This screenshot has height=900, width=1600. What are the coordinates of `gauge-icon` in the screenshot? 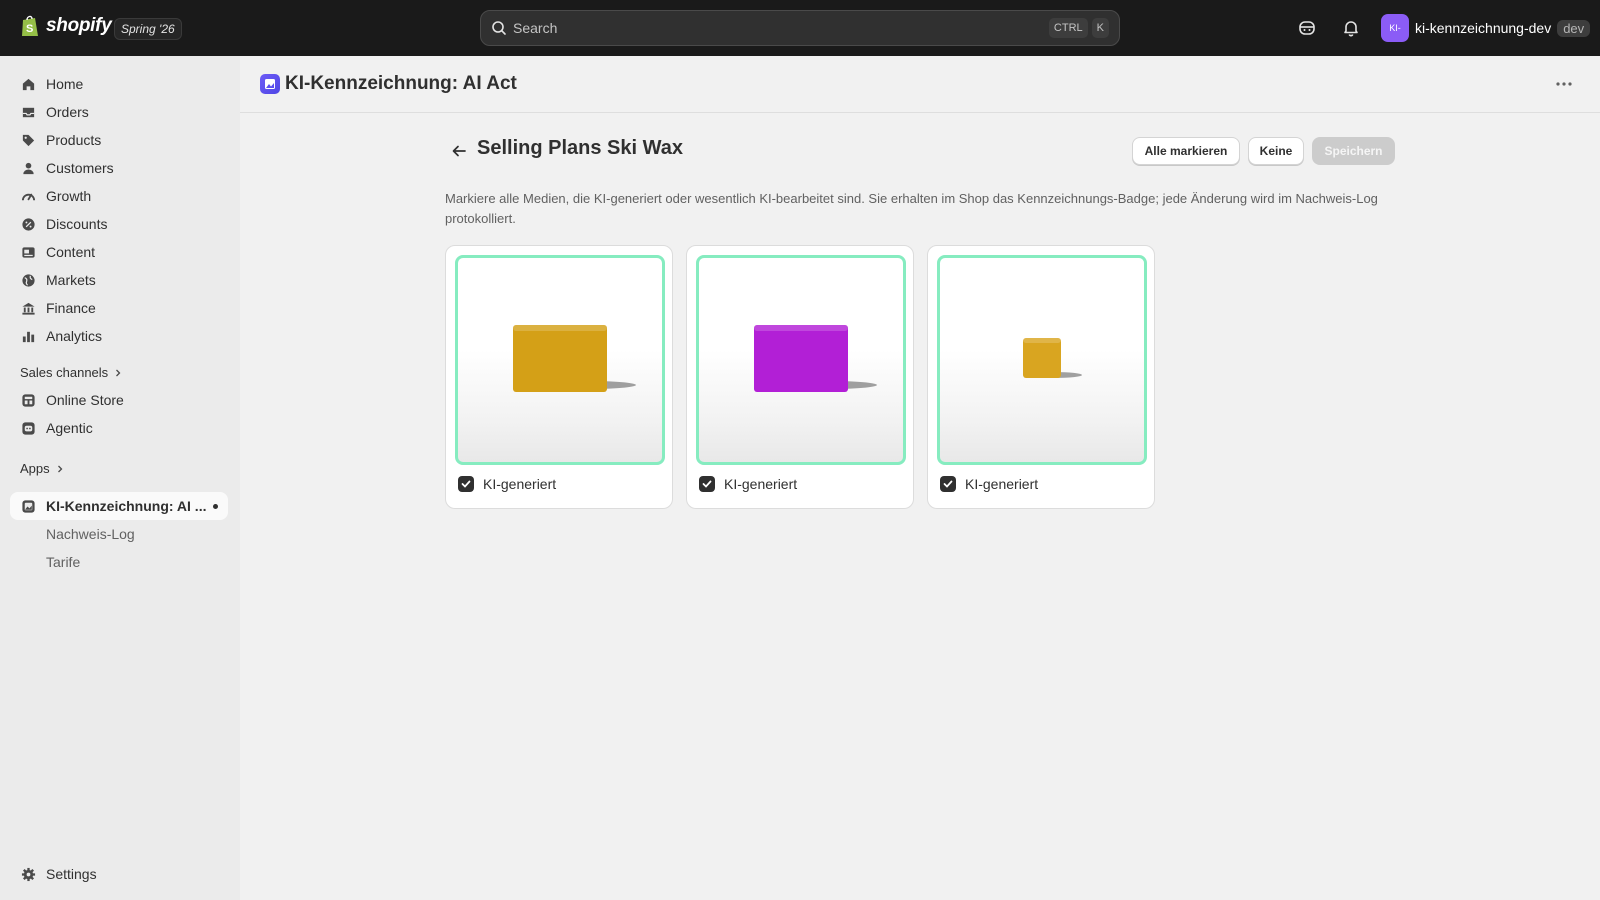 It's located at (28, 196).